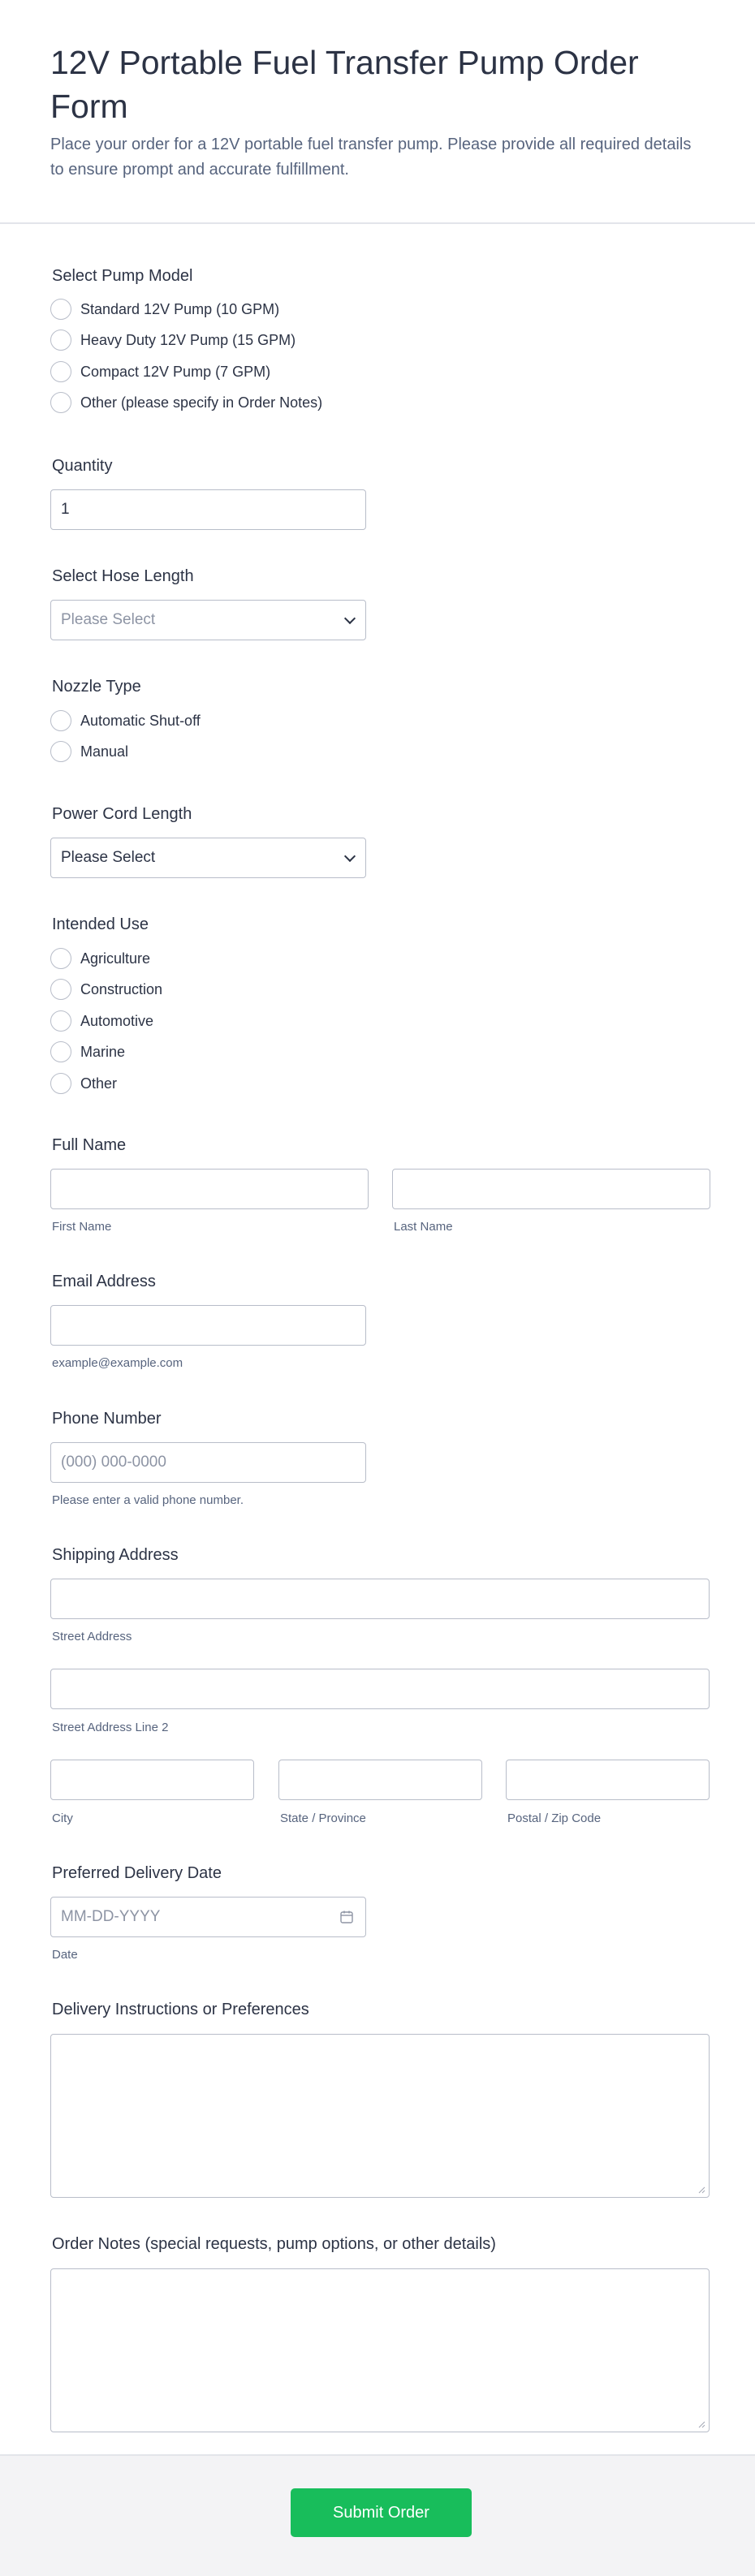  I want to click on radio-option-label: Other, so click(99, 1084).